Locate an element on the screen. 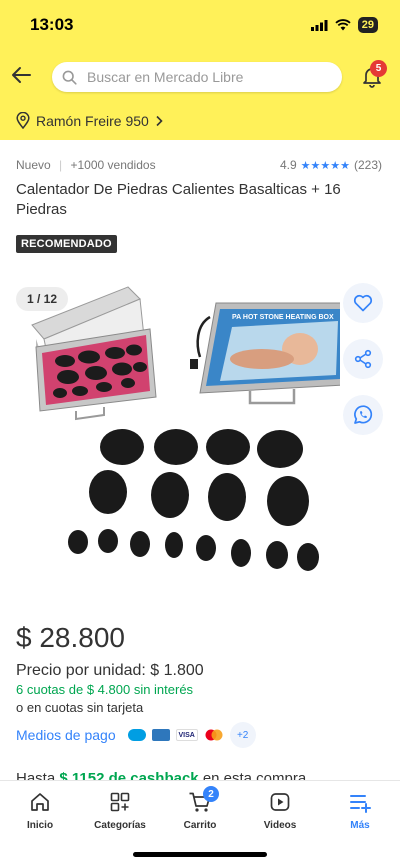 Image resolution: width=400 pixels, height=866 pixels. whatsapp-icon is located at coordinates (363, 414).